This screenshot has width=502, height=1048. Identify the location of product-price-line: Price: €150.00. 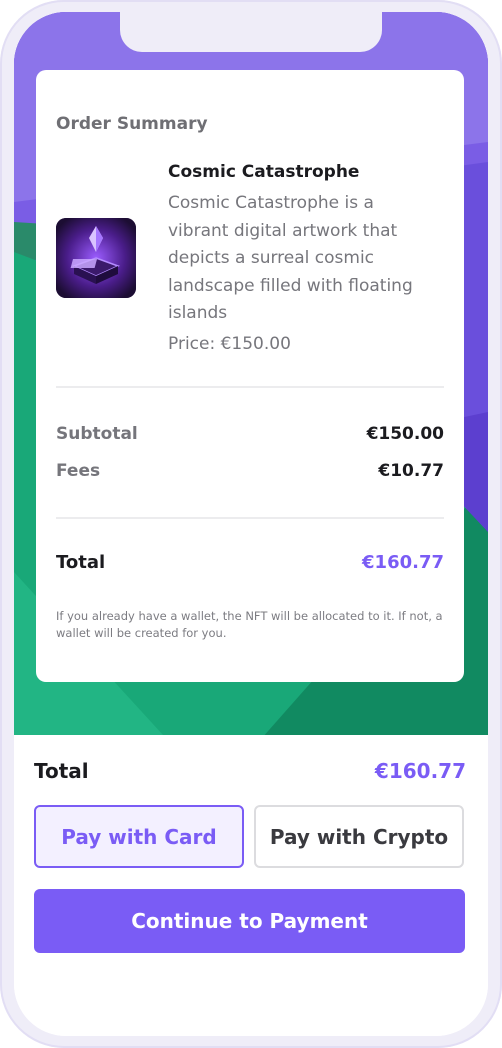
(229, 344).